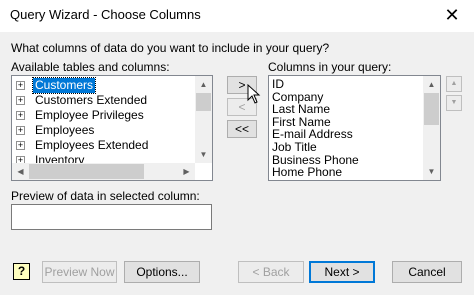  What do you see at coordinates (271, 272) in the screenshot?
I see `back-button: < Back` at bounding box center [271, 272].